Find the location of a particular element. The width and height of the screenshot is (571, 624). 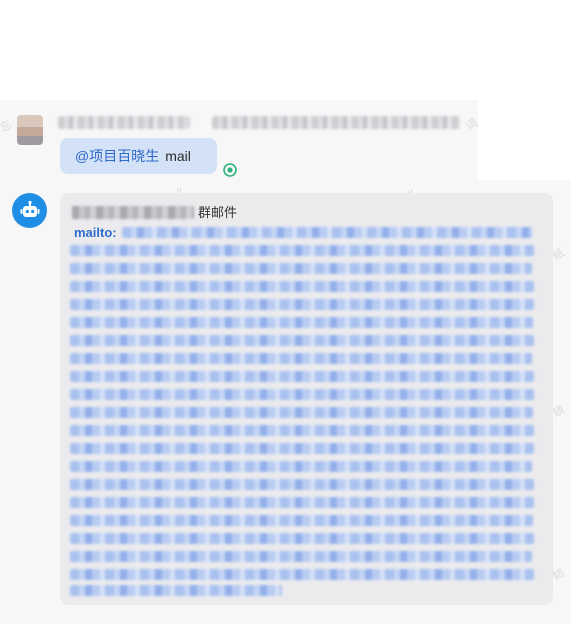

sent-message-bubble: @项目百晓生 mail is located at coordinates (138, 156).